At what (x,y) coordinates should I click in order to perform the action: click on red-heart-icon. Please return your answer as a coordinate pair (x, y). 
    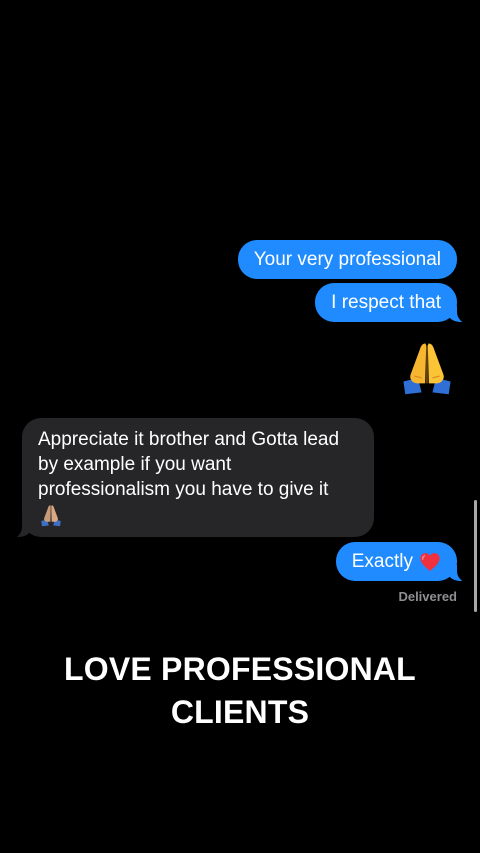
    Looking at the image, I should click on (430, 561).